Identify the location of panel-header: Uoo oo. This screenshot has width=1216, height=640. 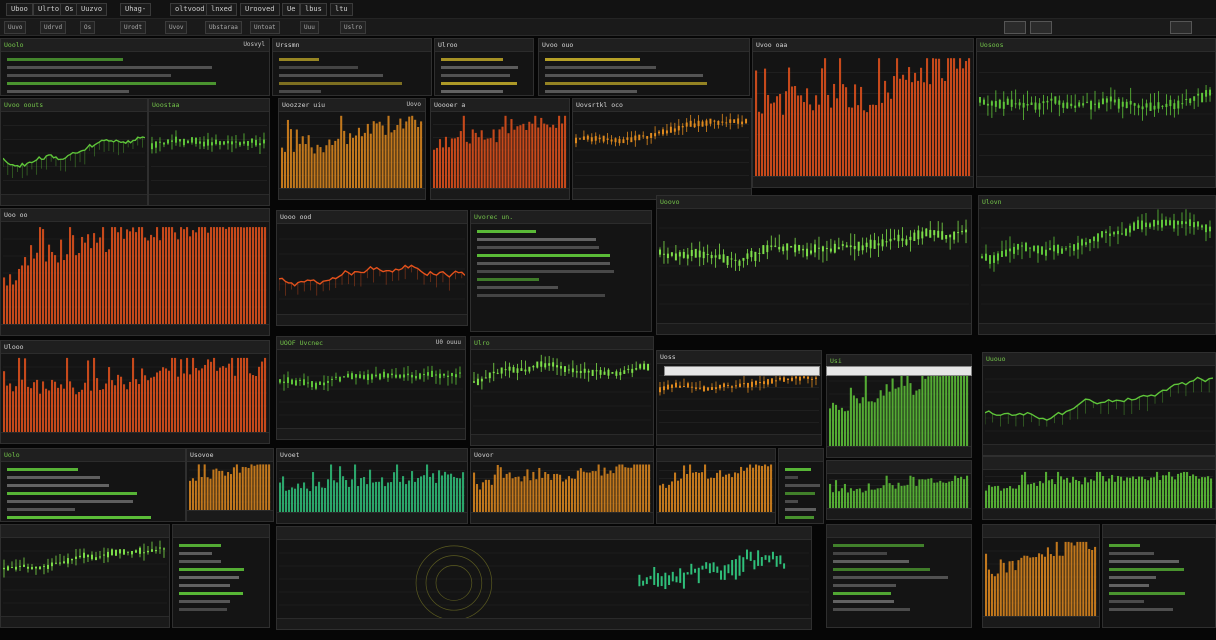
(135, 215).